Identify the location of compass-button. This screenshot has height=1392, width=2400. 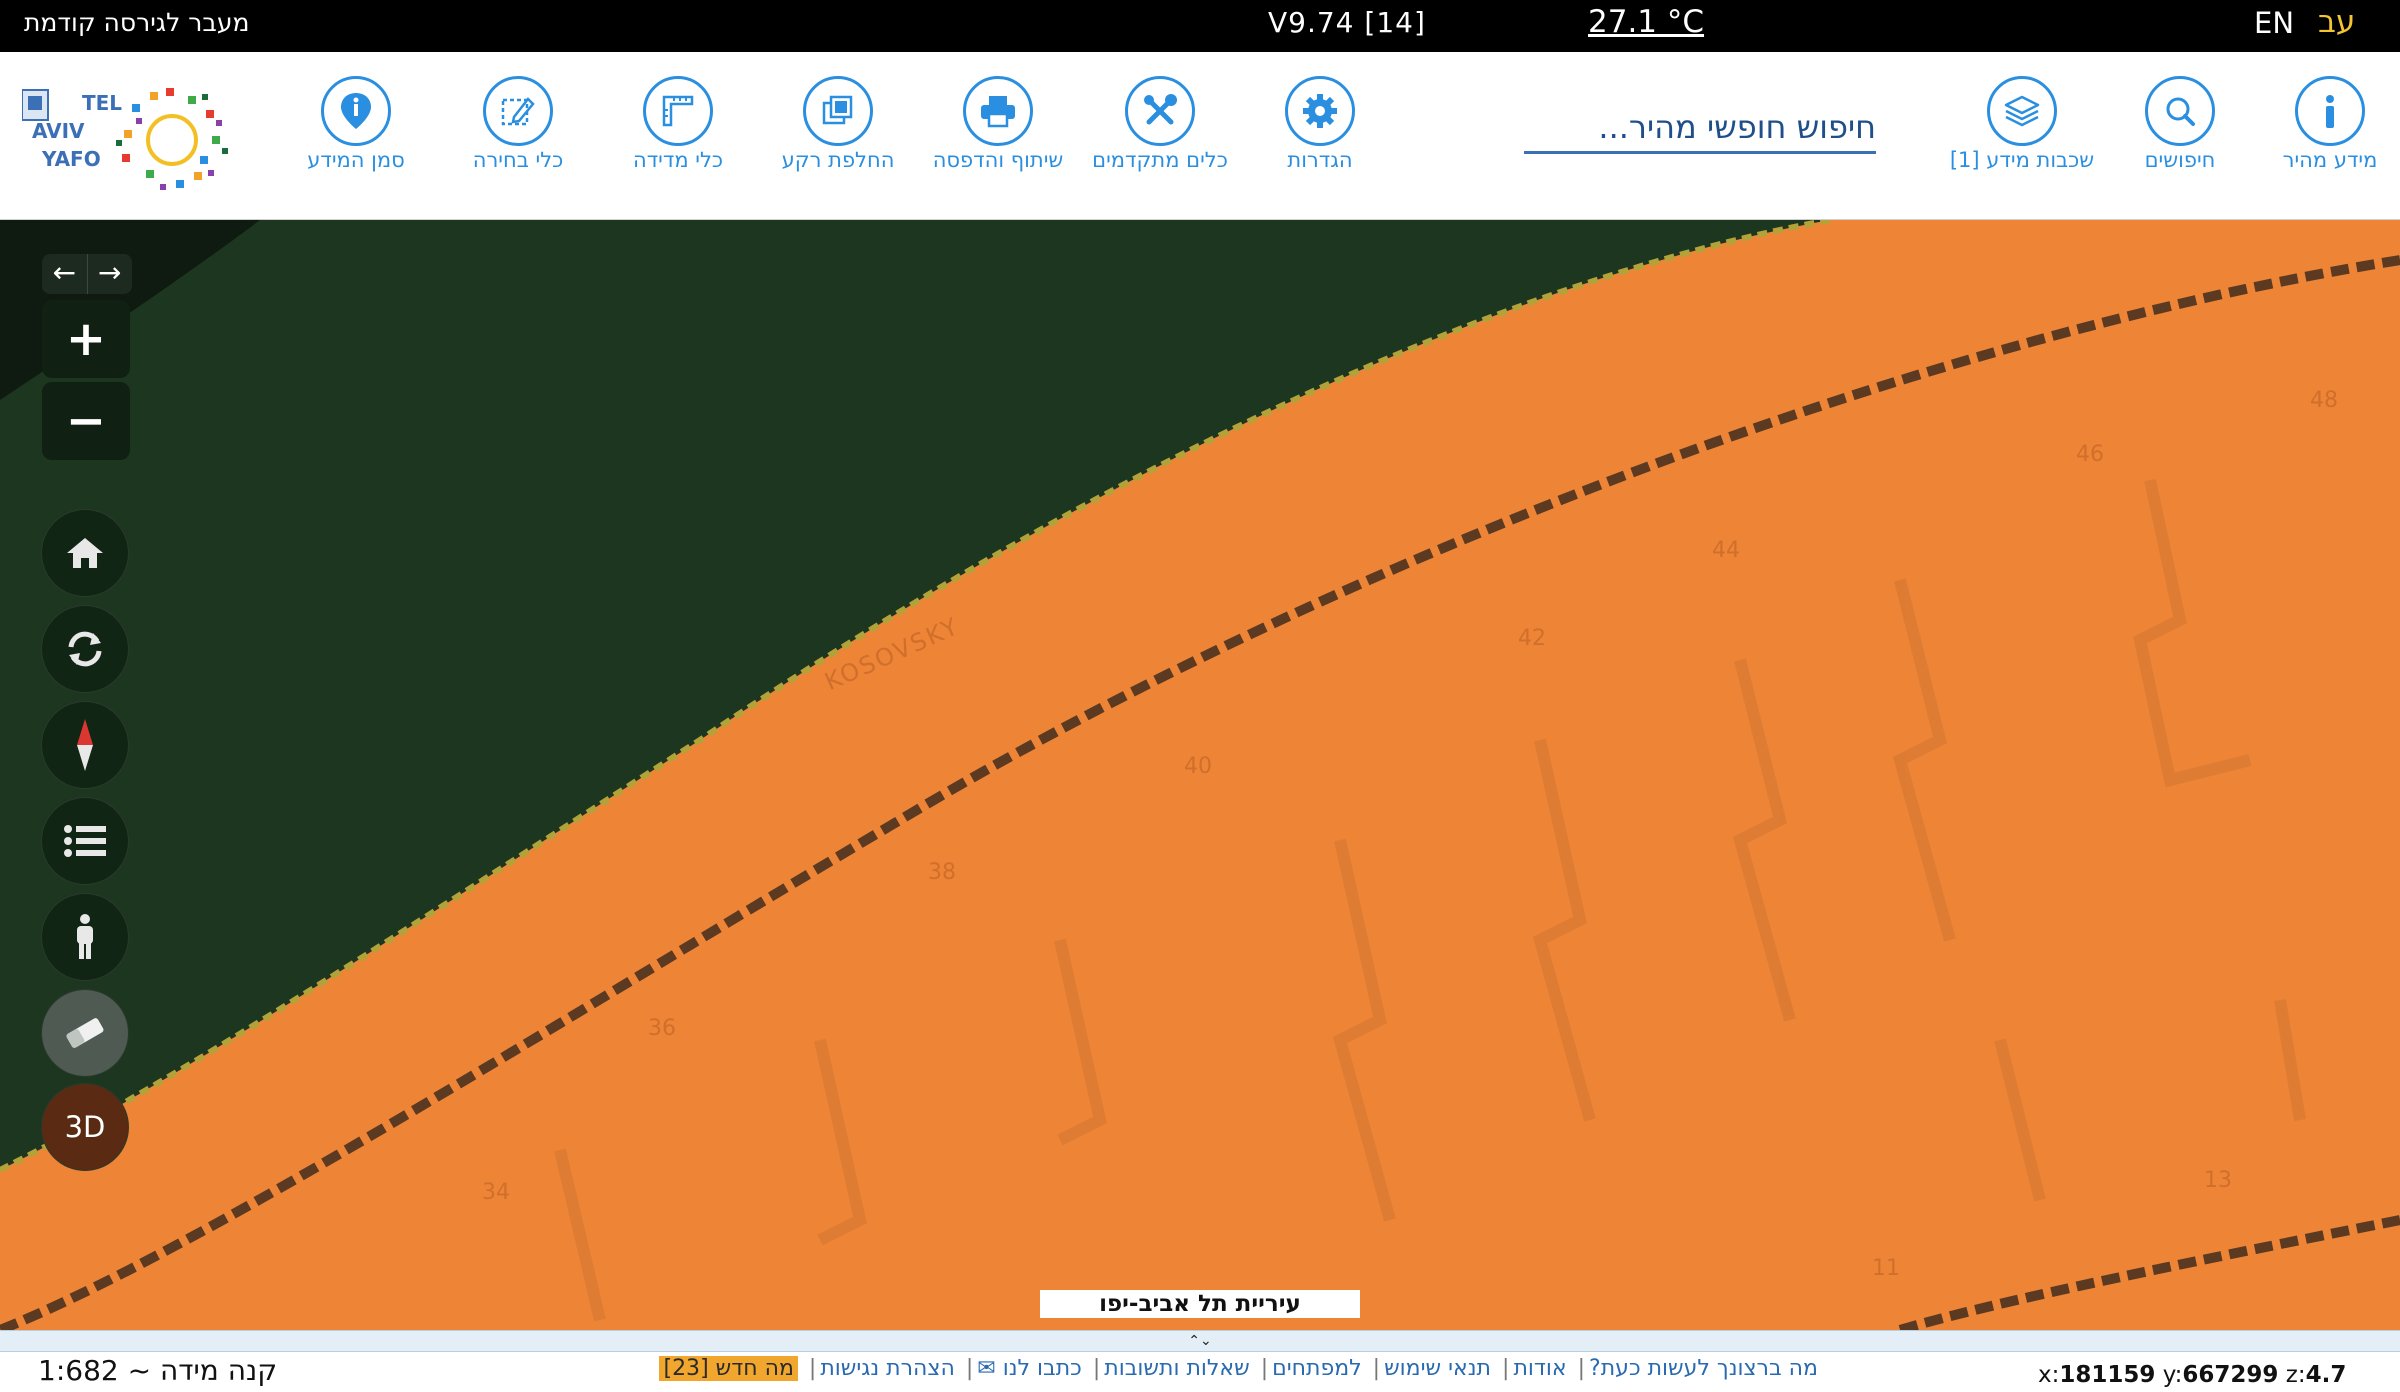
(85, 745).